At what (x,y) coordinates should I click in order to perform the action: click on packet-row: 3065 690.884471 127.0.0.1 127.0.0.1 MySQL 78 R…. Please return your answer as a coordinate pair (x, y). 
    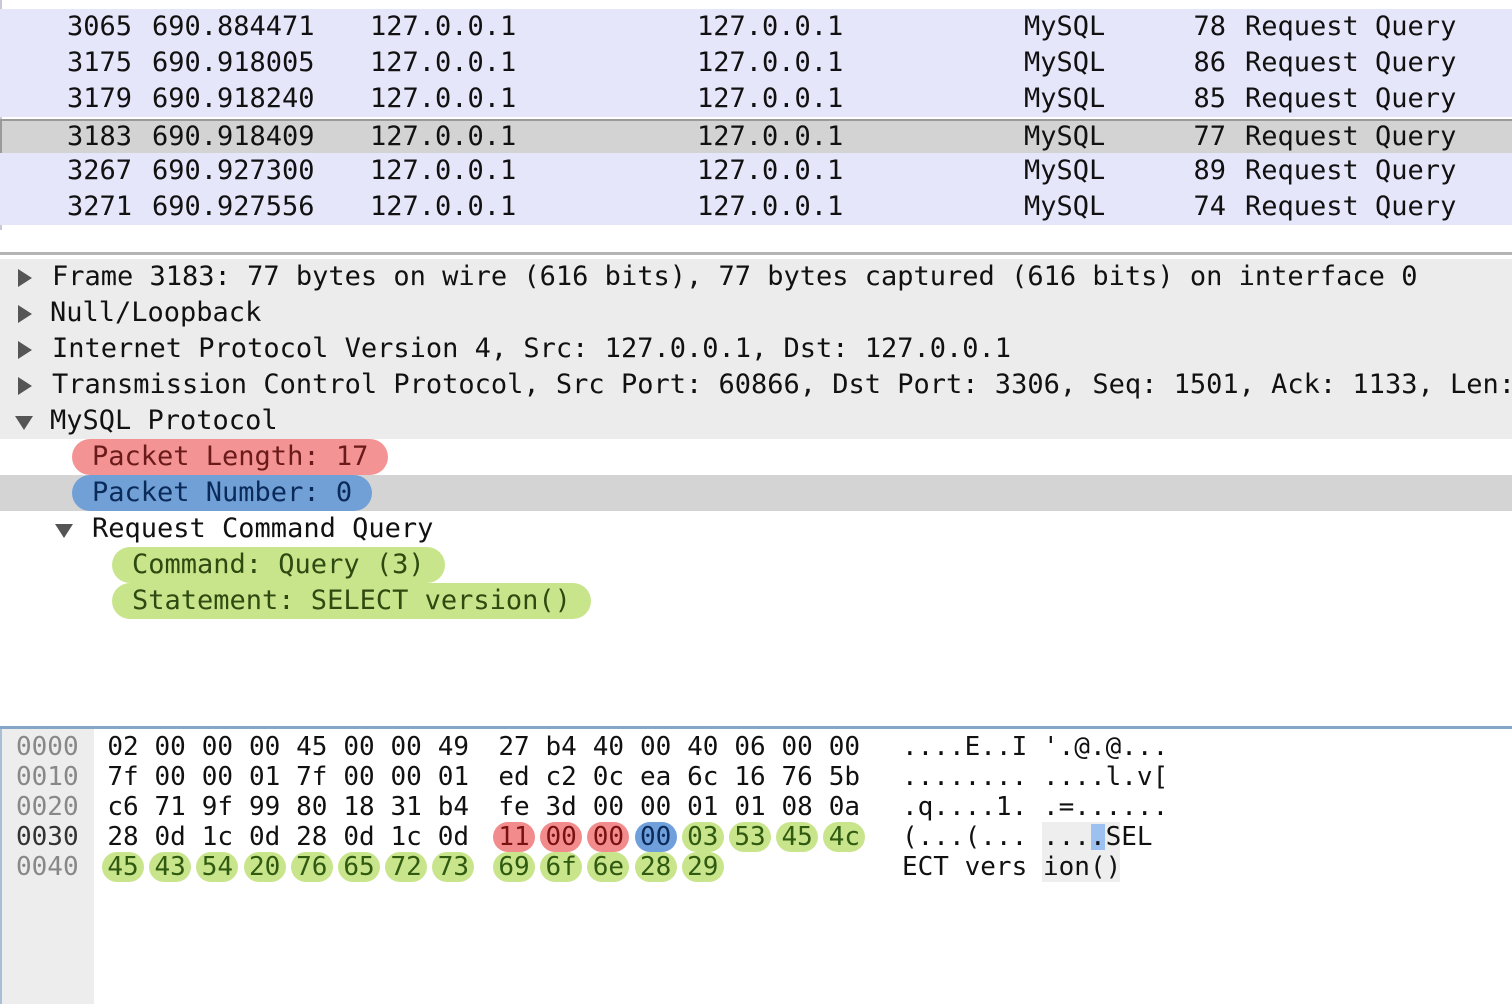
    Looking at the image, I should click on (756, 27).